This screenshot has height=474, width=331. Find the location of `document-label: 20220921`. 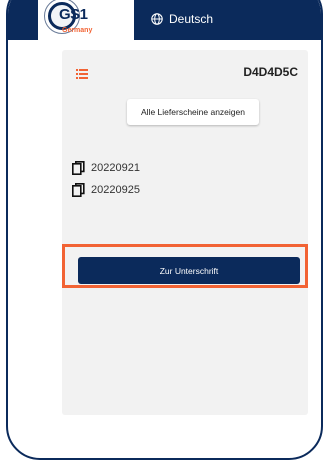

document-label: 20220921 is located at coordinates (115, 168).